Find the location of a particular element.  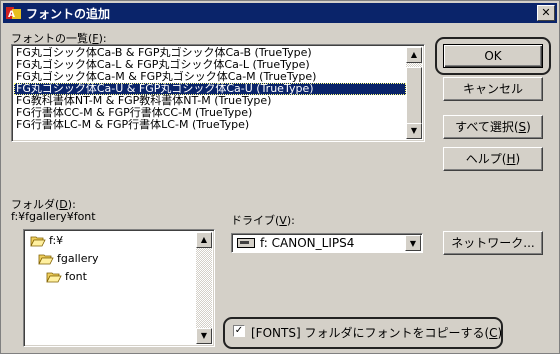

drive-select: f: CANON_LIPS4 ▼ is located at coordinates (327, 243).